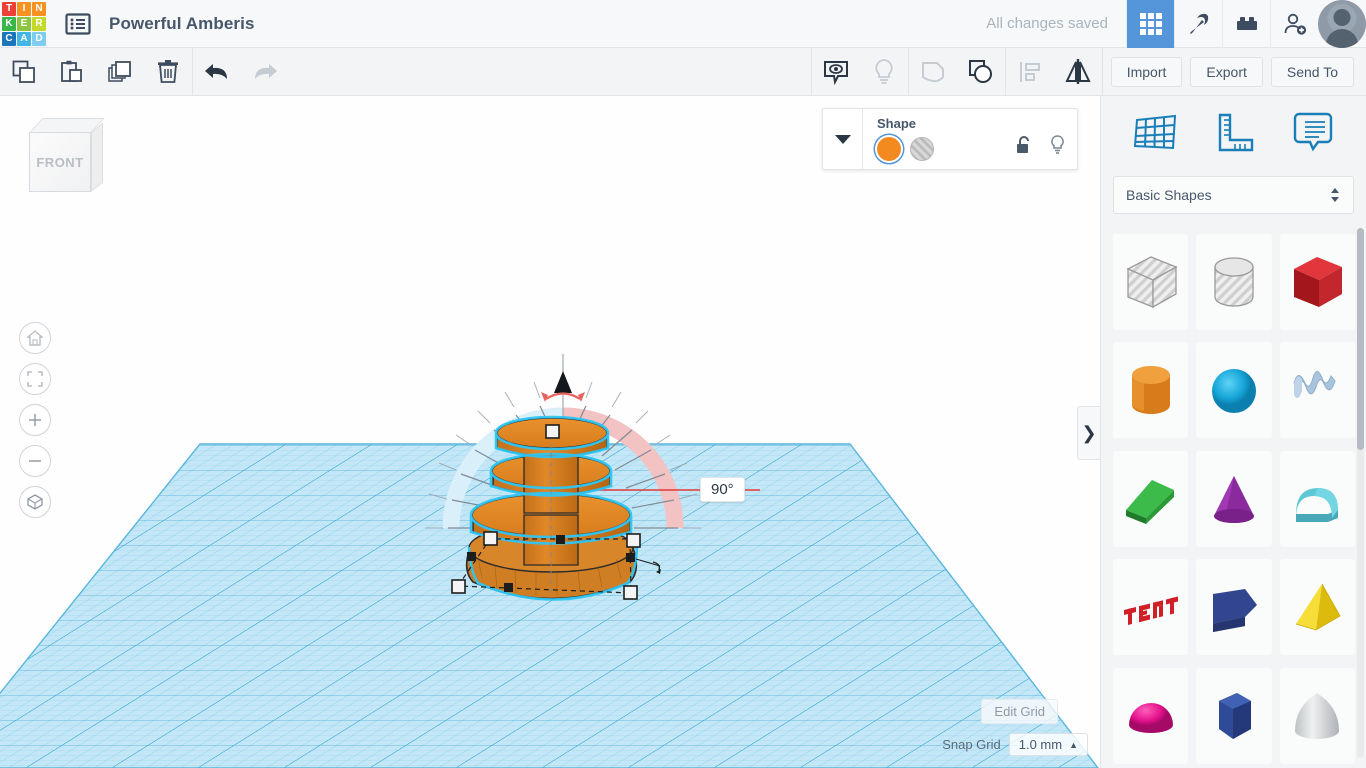 This screenshot has width=1366, height=768. Describe the element at coordinates (9, 23) in the screenshot. I see `logo-tile-k: K` at that location.